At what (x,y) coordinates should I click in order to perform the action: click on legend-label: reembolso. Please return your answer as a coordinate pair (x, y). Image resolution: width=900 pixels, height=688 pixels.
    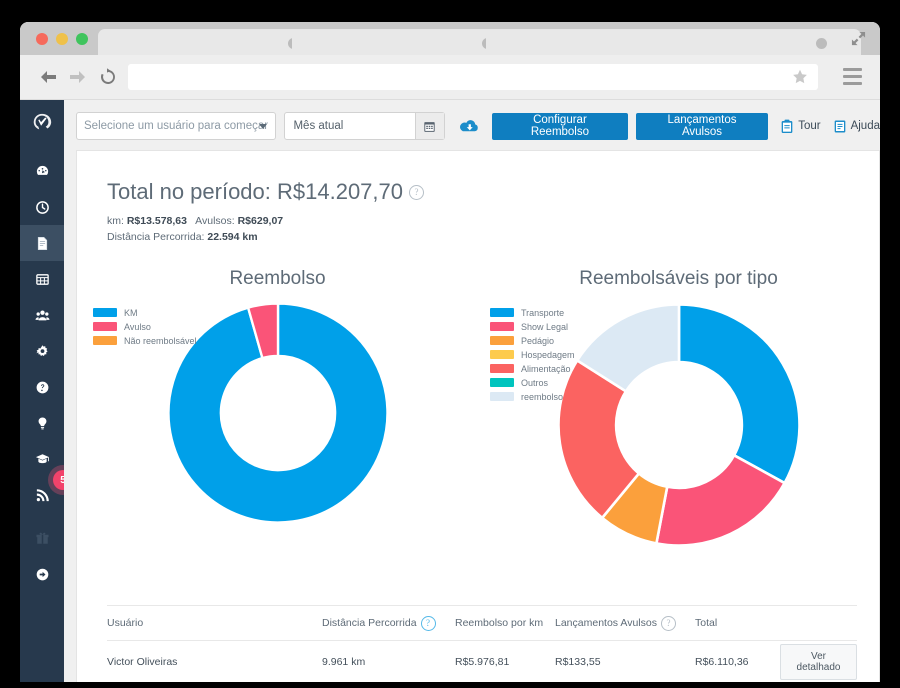
    Looking at the image, I should click on (542, 396).